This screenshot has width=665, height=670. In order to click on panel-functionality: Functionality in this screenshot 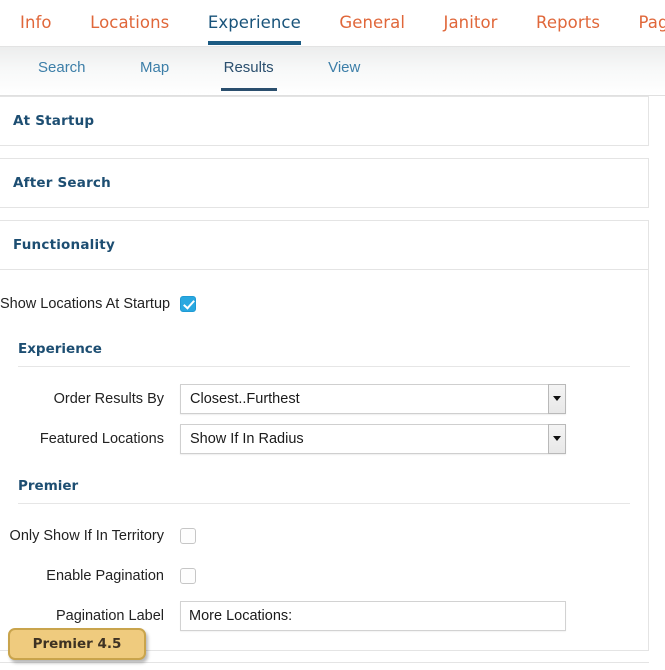, I will do `click(324, 245)`.